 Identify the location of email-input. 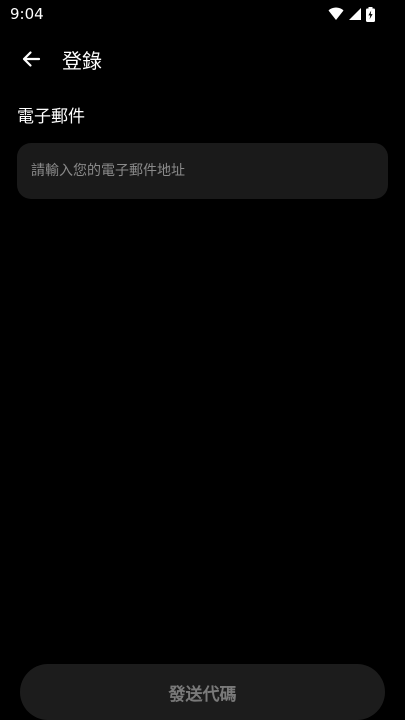
(202, 171).